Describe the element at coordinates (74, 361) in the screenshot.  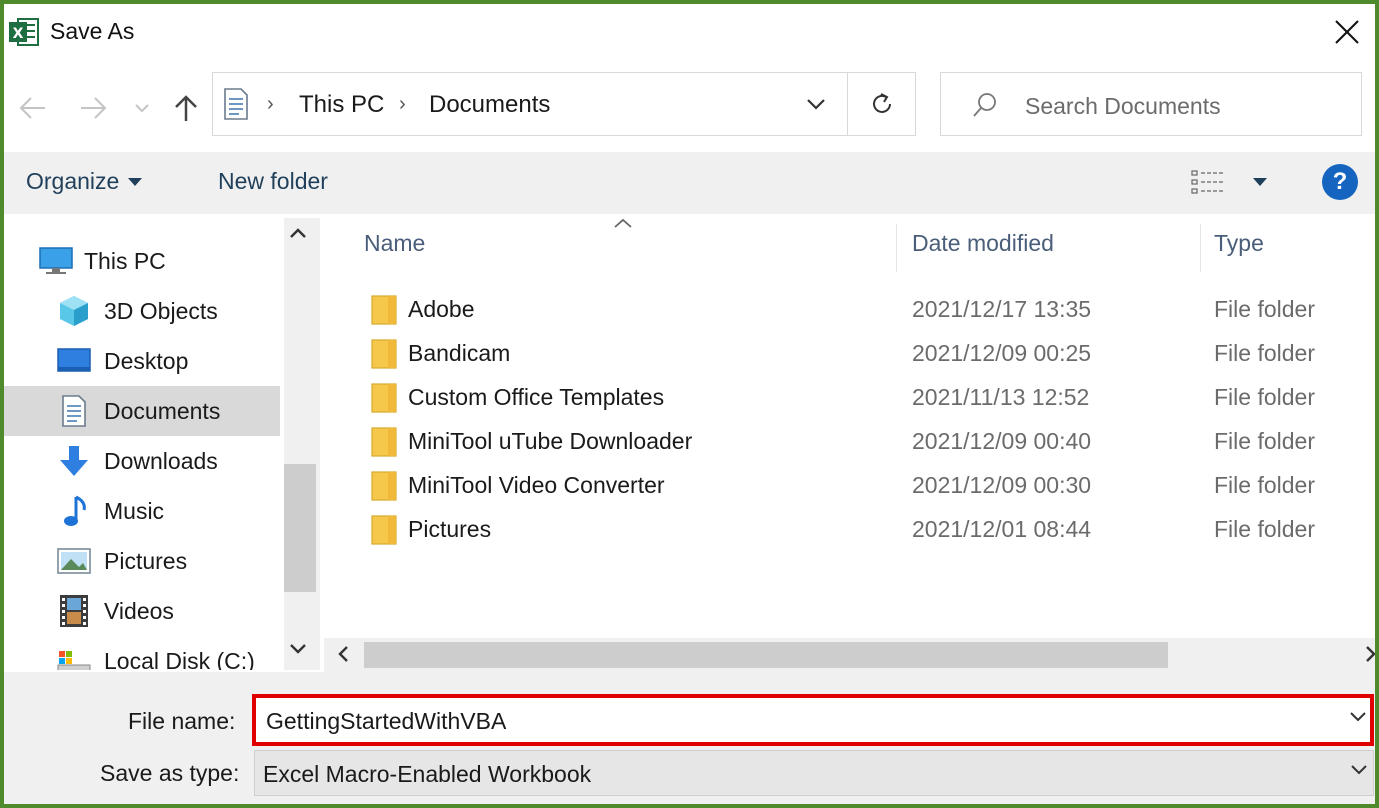
I see `desktop-icon` at that location.